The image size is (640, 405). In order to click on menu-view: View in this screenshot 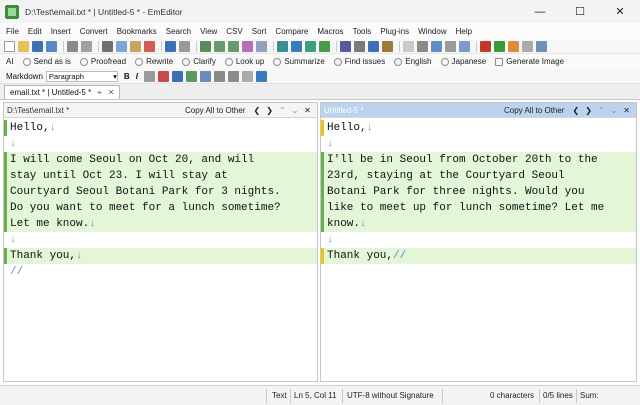, I will do `click(208, 31)`.